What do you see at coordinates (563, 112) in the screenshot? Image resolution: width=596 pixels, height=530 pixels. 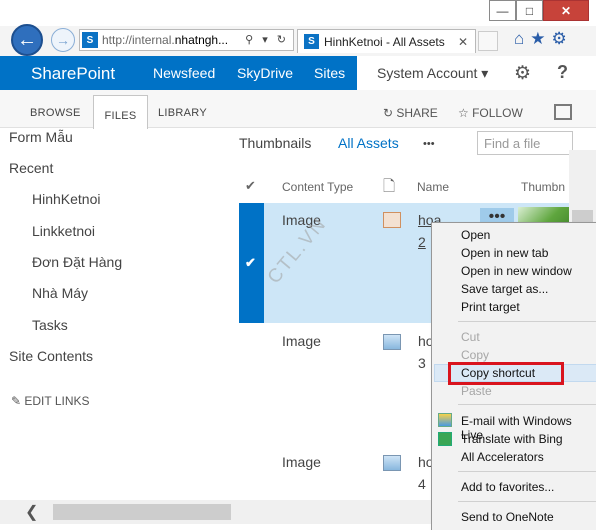 I see `focus-on-content-icon` at bounding box center [563, 112].